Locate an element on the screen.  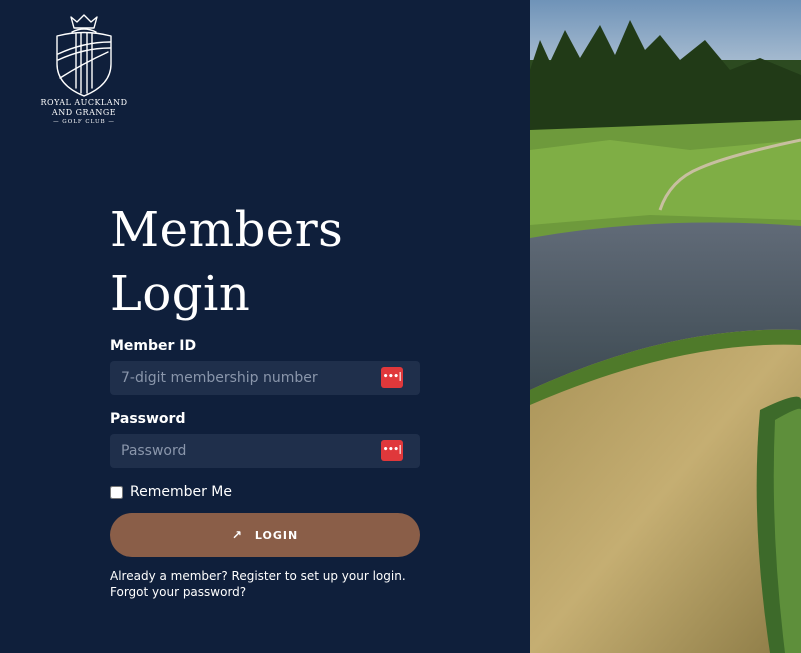
logo-text-line3: — GOLF CLUB — is located at coordinates (84, 122).